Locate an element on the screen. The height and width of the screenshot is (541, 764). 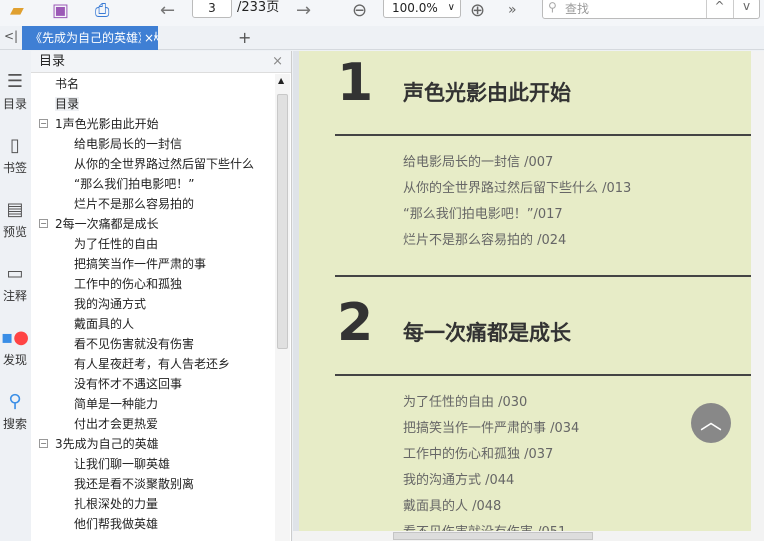
toc-item-label: 1声色光影由此开始 is located at coordinates (107, 124).